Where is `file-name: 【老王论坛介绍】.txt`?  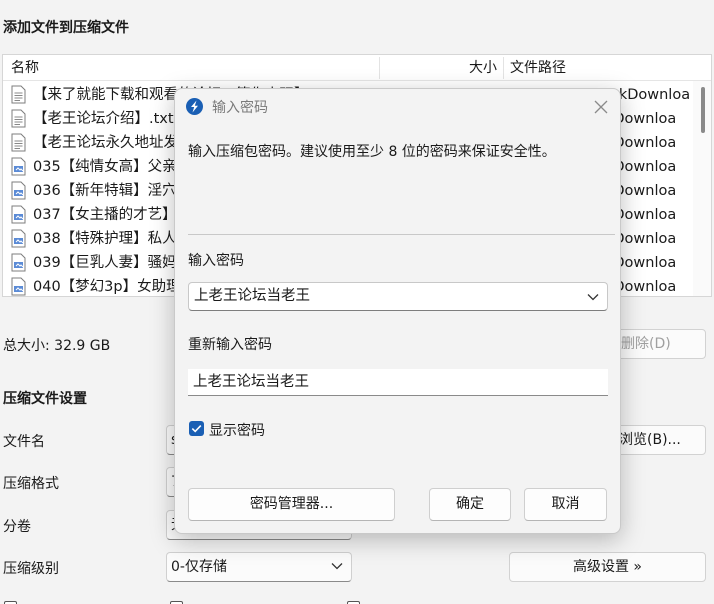 file-name: 【老王论坛介绍】.txt is located at coordinates (103, 119).